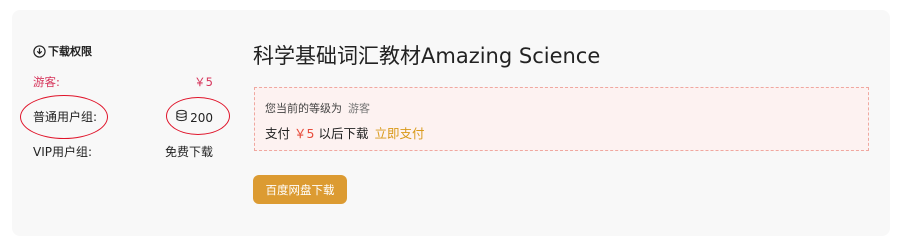 This screenshot has width=909, height=247. I want to click on permission-value: 免费下载, so click(188, 152).